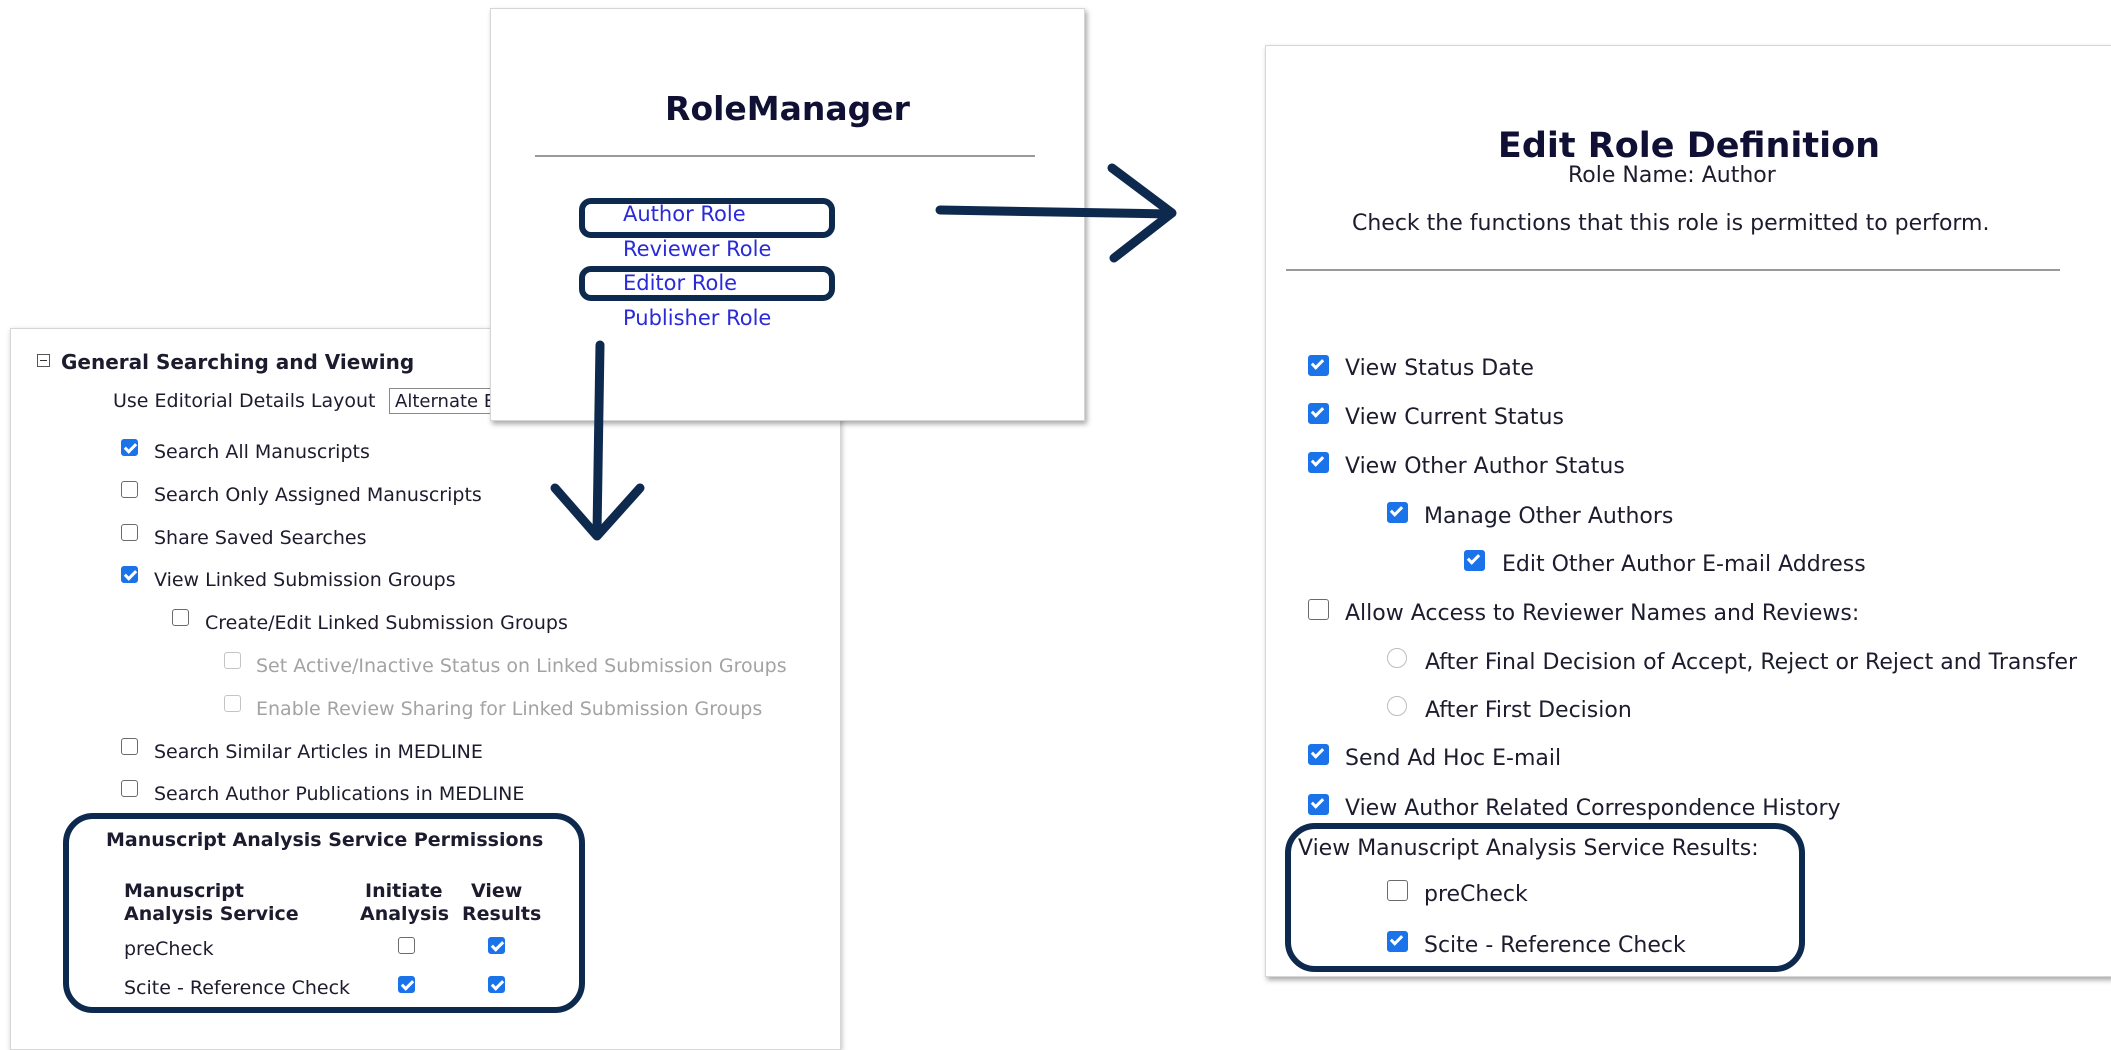  What do you see at coordinates (785, 156) in the screenshot?
I see `role-manager-divider` at bounding box center [785, 156].